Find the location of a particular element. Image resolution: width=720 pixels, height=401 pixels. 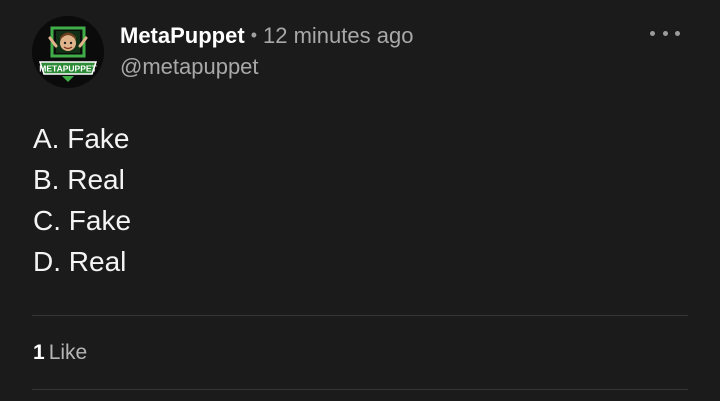

like-label: Like is located at coordinates (68, 352).